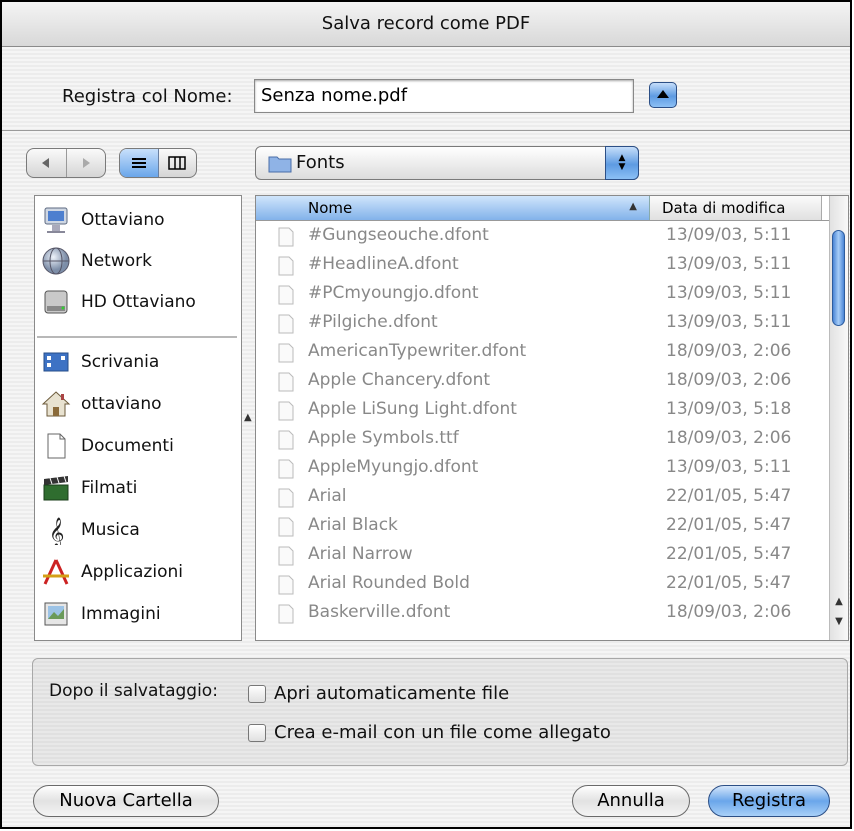  Describe the element at coordinates (838, 278) in the screenshot. I see `scrollbar-thumb` at that location.